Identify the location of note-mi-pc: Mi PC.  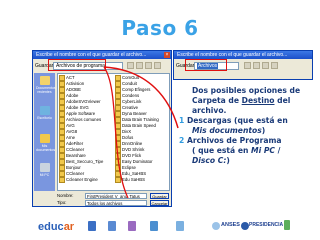
(263, 150).